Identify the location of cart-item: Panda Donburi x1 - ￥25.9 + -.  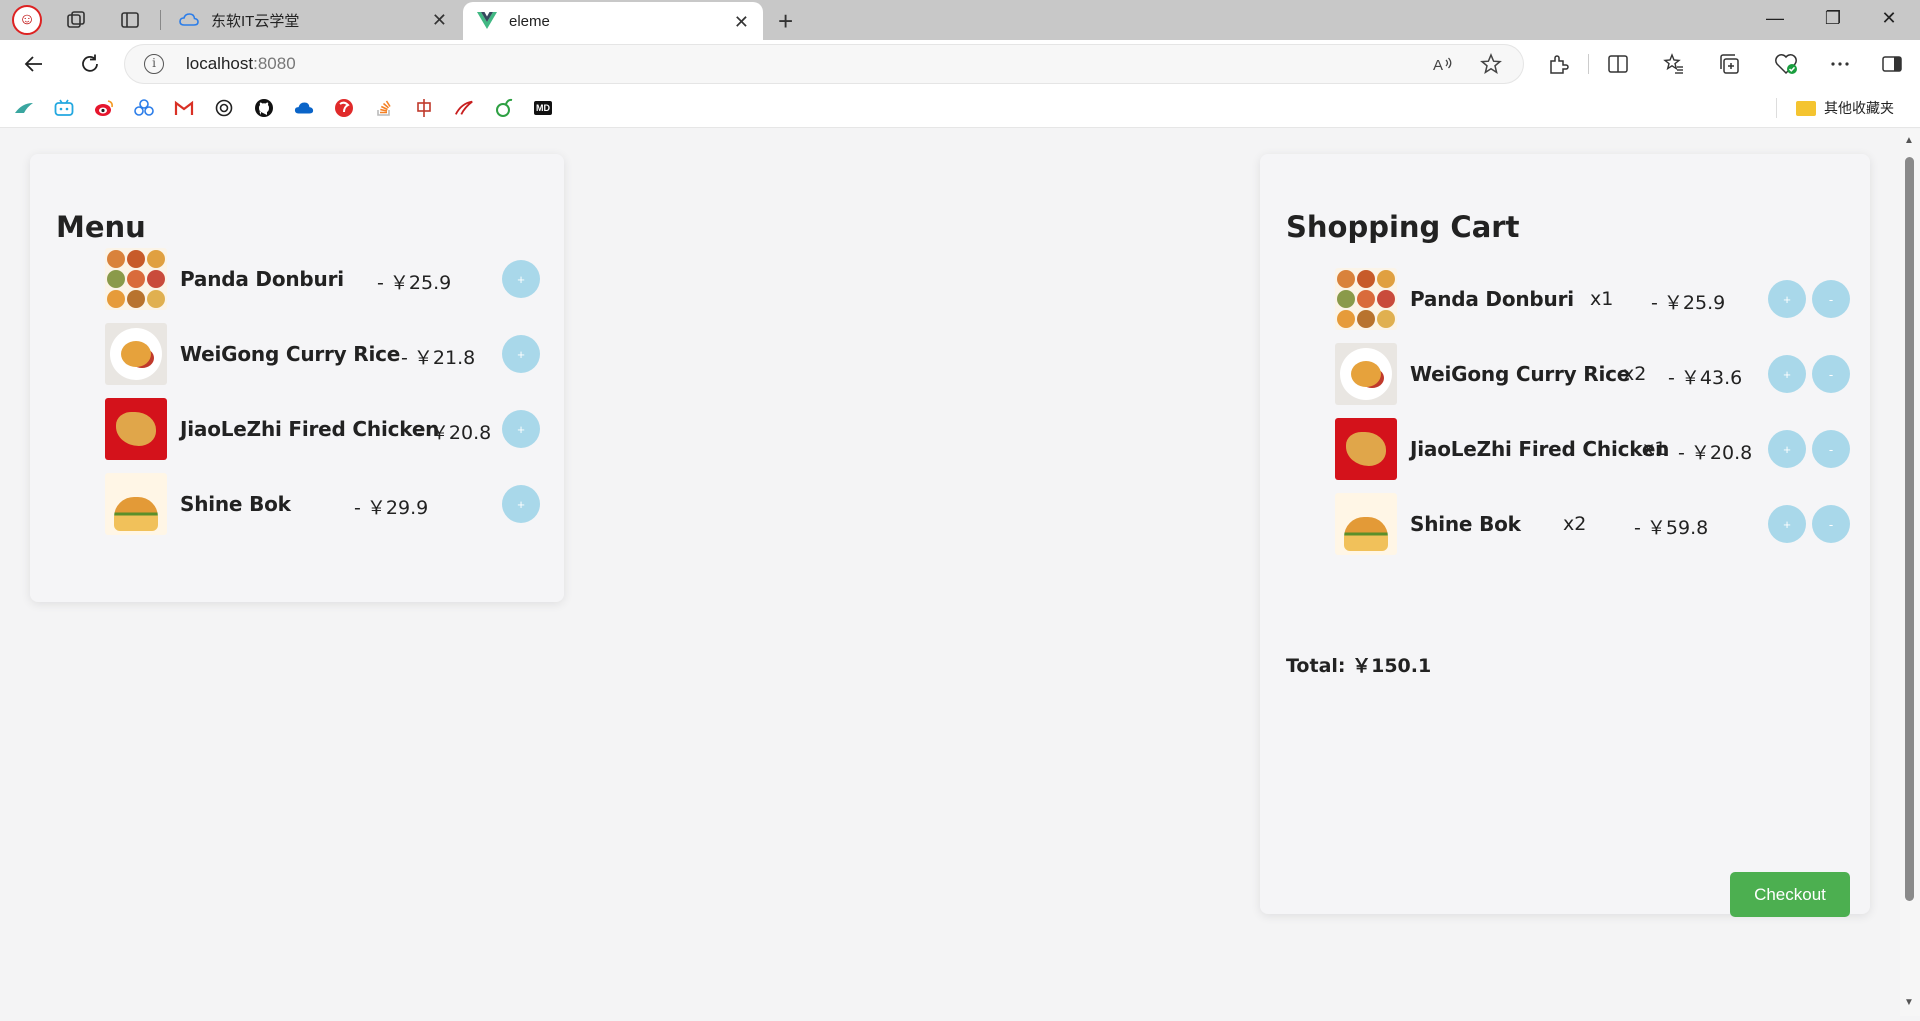
(1565, 299).